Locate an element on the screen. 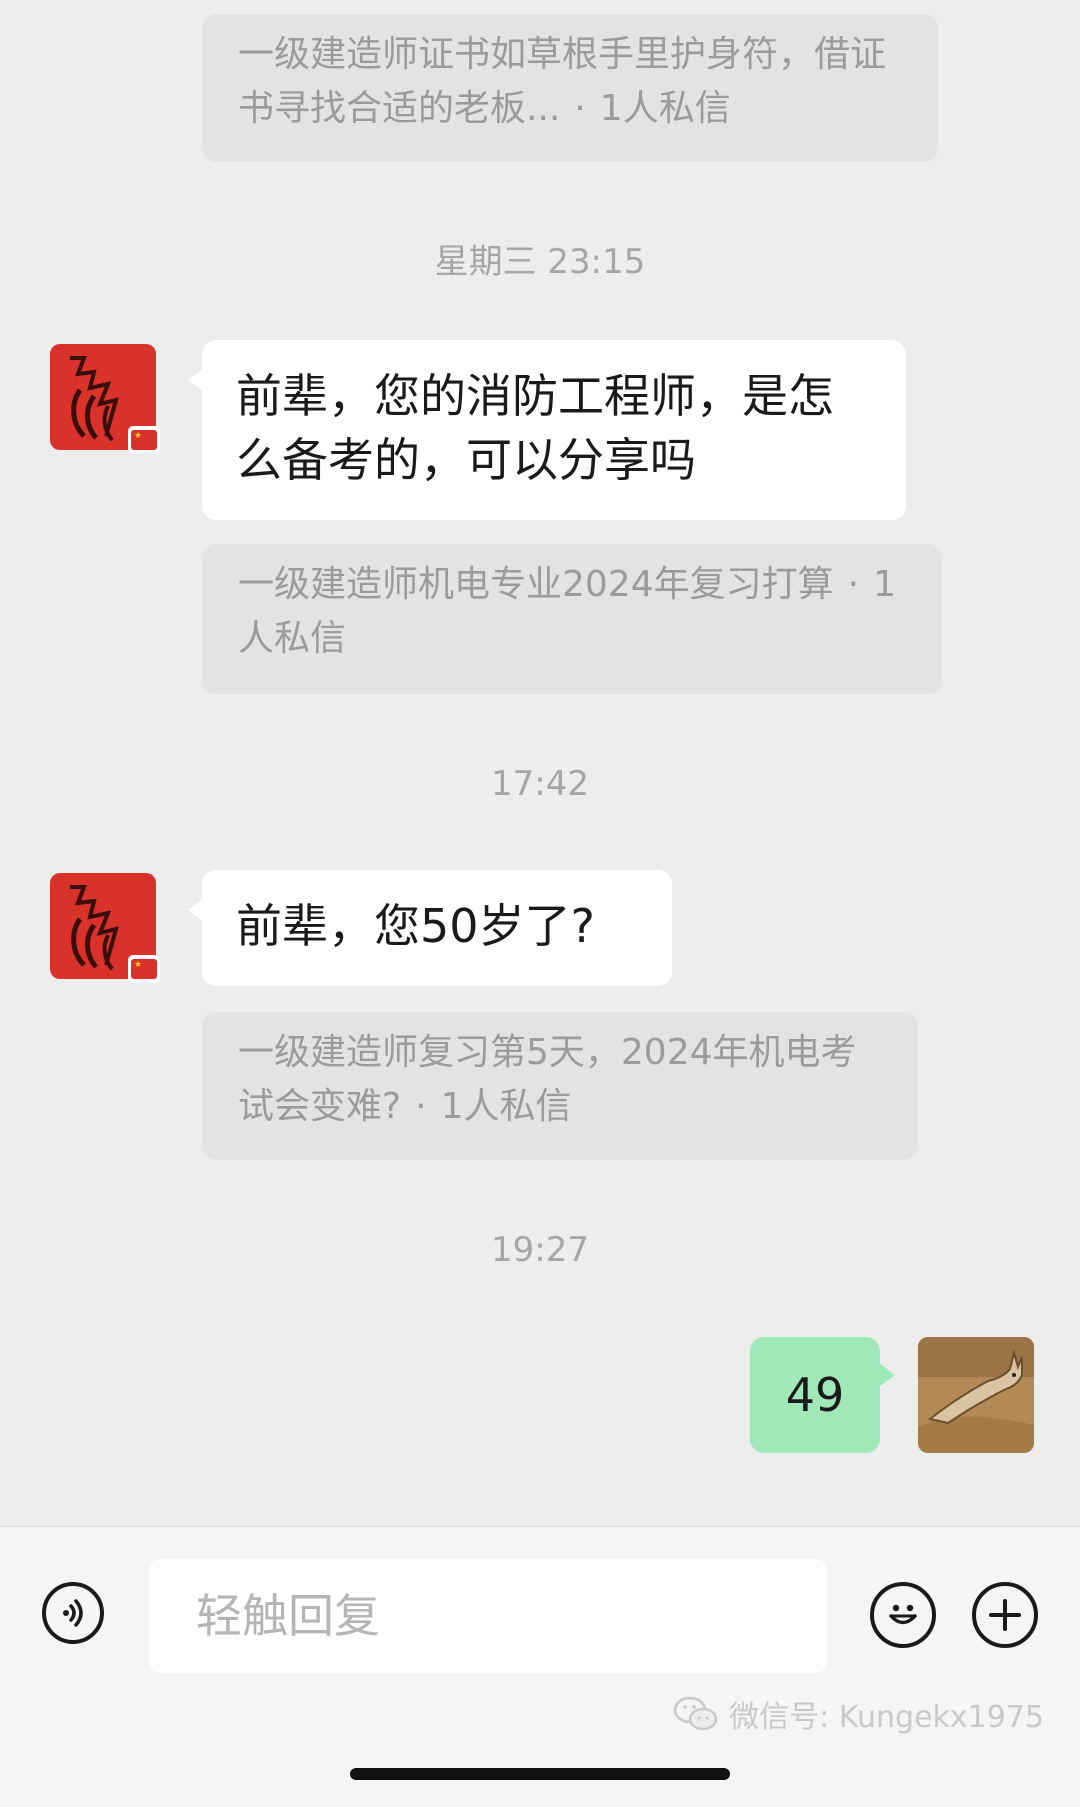 The height and width of the screenshot is (1807, 1080). sent-message-bubble: 49 is located at coordinates (822, 1395).